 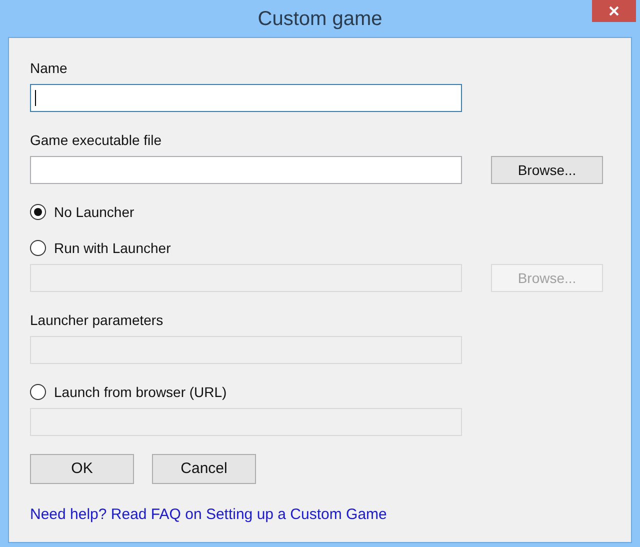 I want to click on window-title: Custom game, so click(x=320, y=19).